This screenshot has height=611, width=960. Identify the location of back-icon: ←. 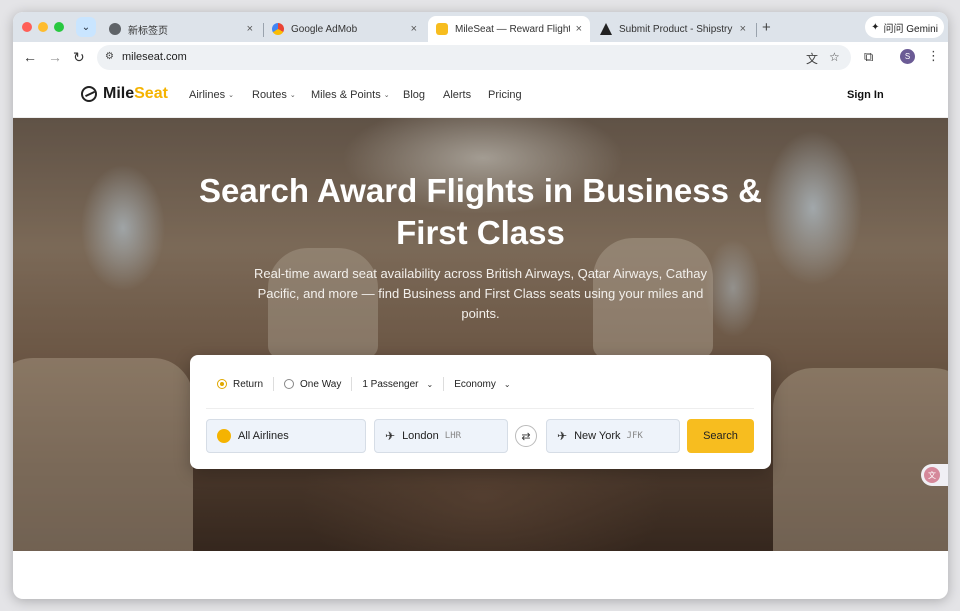
(30, 57).